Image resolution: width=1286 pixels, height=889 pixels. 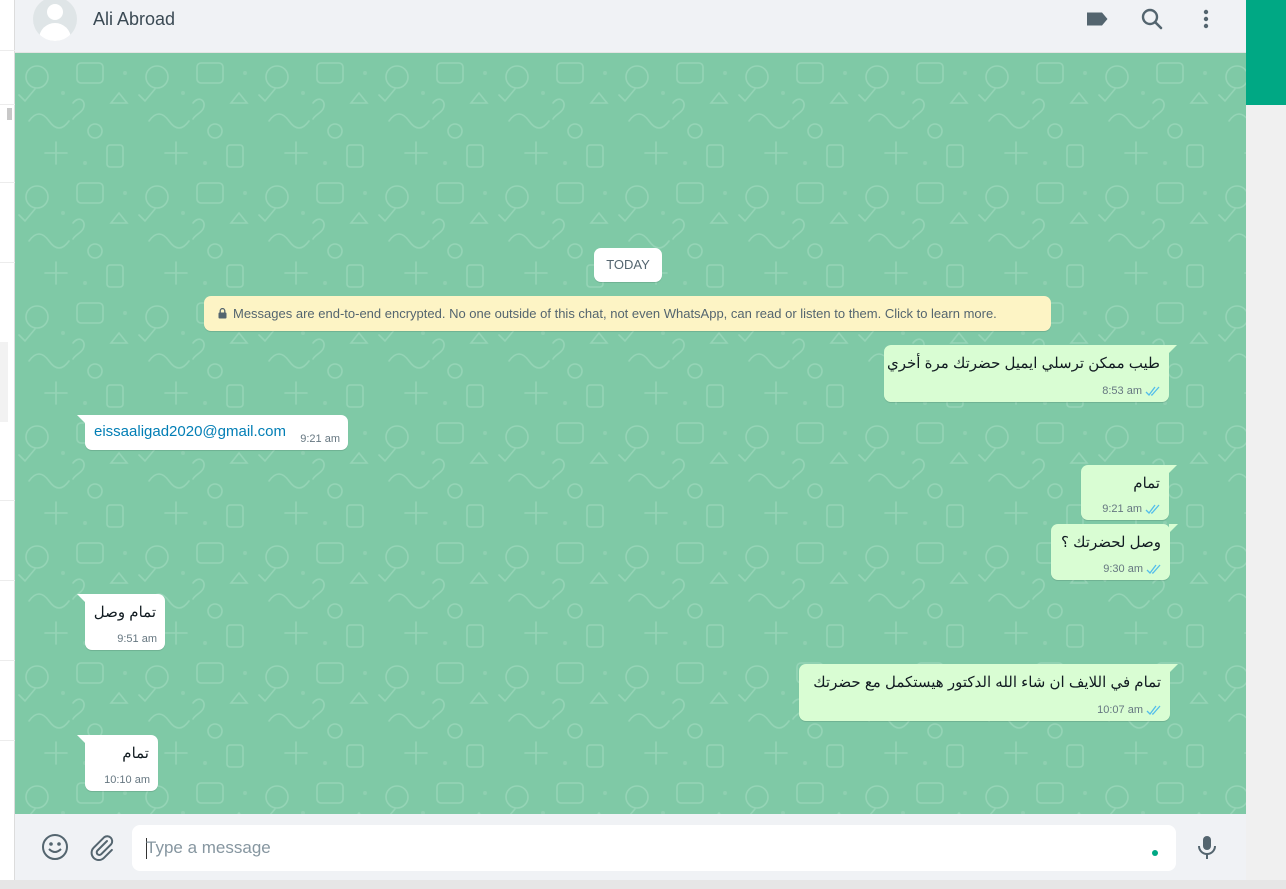 I want to click on status-dot, so click(x=1155, y=853).